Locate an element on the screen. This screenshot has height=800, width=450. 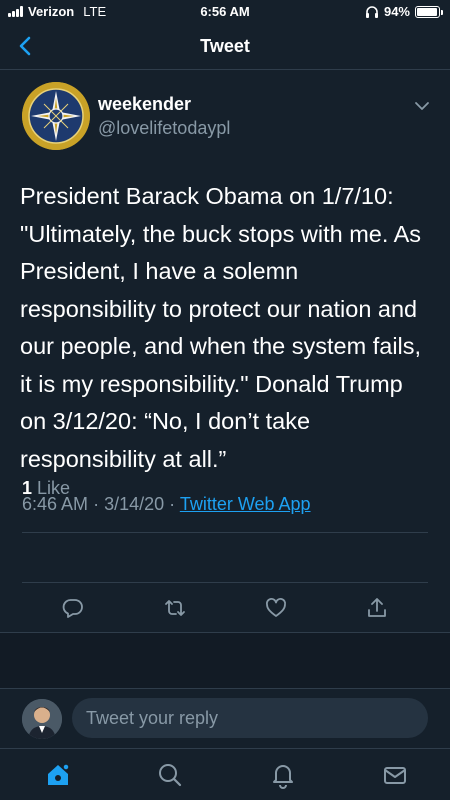
tab-bar is located at coordinates (225, 774).